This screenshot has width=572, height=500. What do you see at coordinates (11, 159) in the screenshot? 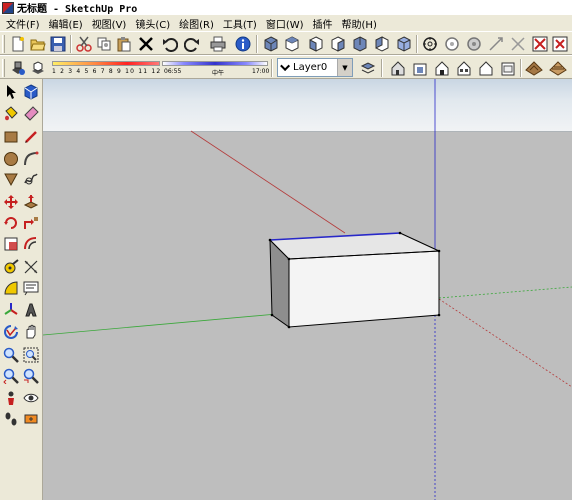
I see `circle-icon` at bounding box center [11, 159].